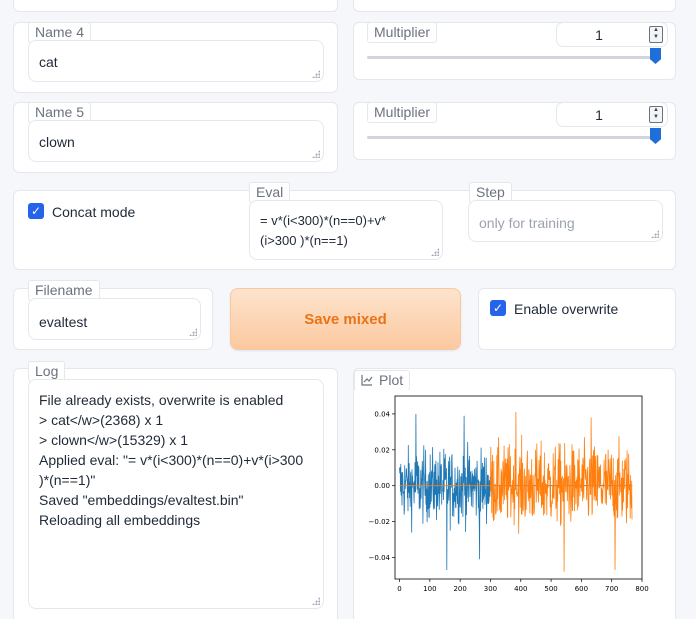 This screenshot has width=696, height=619. What do you see at coordinates (445, 492) in the screenshot?
I see `series-1-line` at bounding box center [445, 492].